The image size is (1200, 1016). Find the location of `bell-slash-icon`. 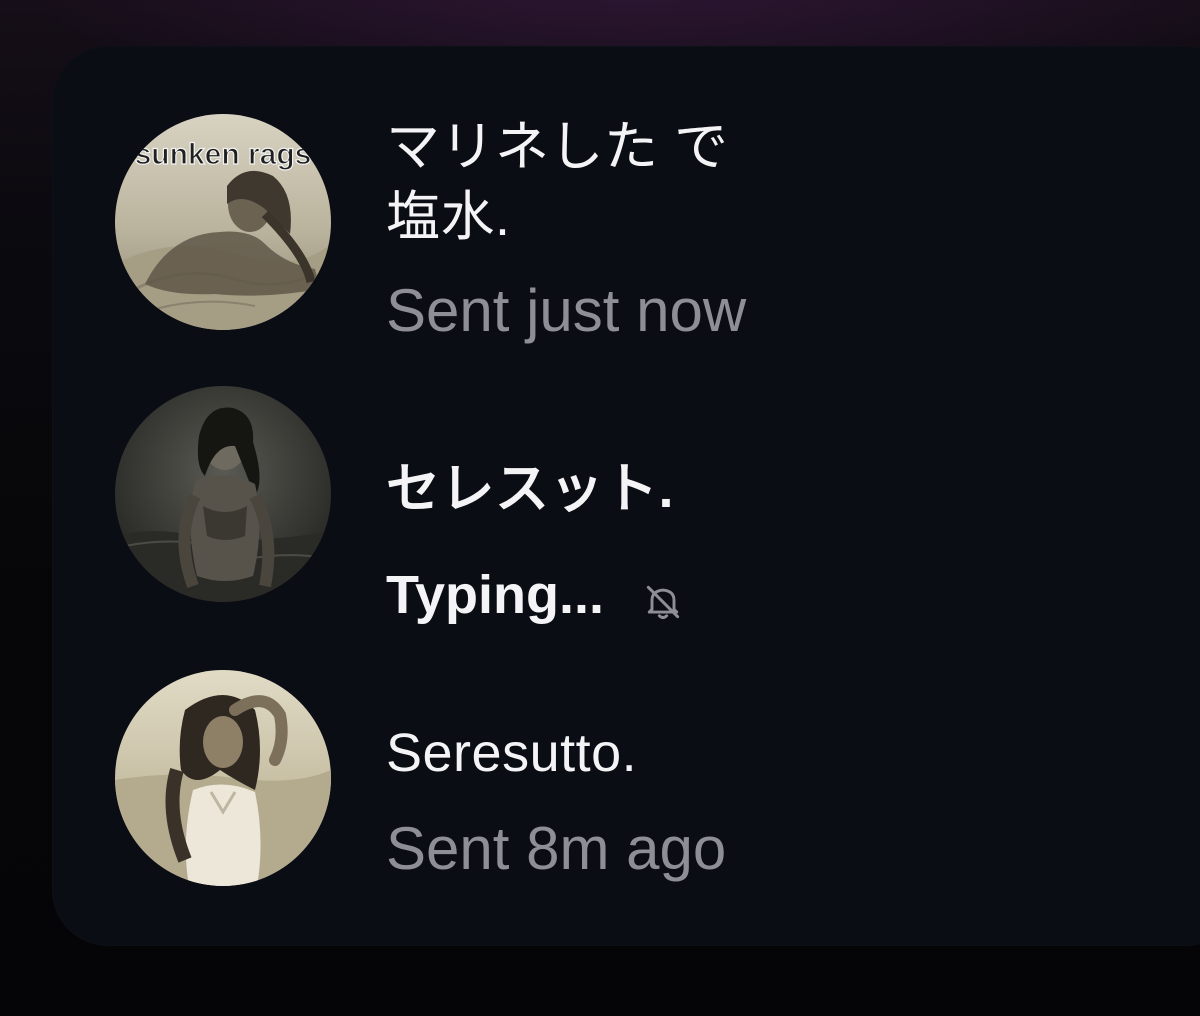

bell-slash-icon is located at coordinates (663, 595).